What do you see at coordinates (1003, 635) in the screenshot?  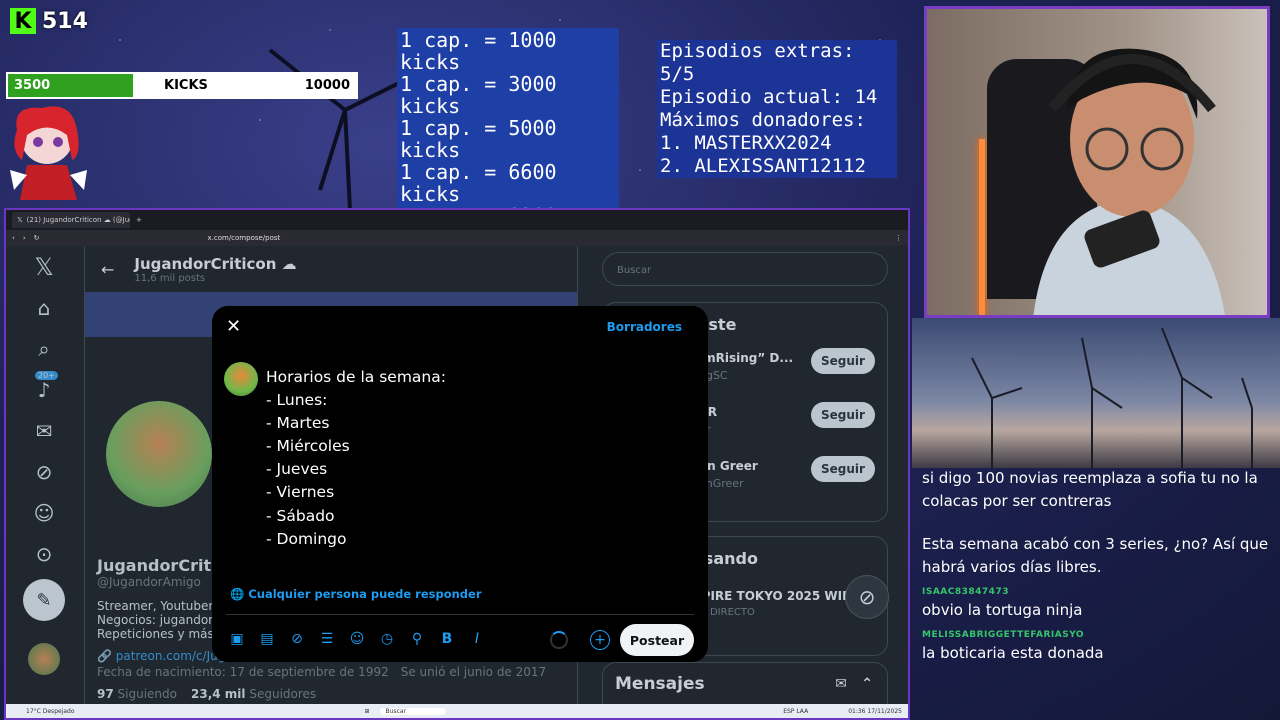 I see `chat-username: MELISSABRIGGETTEFARIASYO` at bounding box center [1003, 635].